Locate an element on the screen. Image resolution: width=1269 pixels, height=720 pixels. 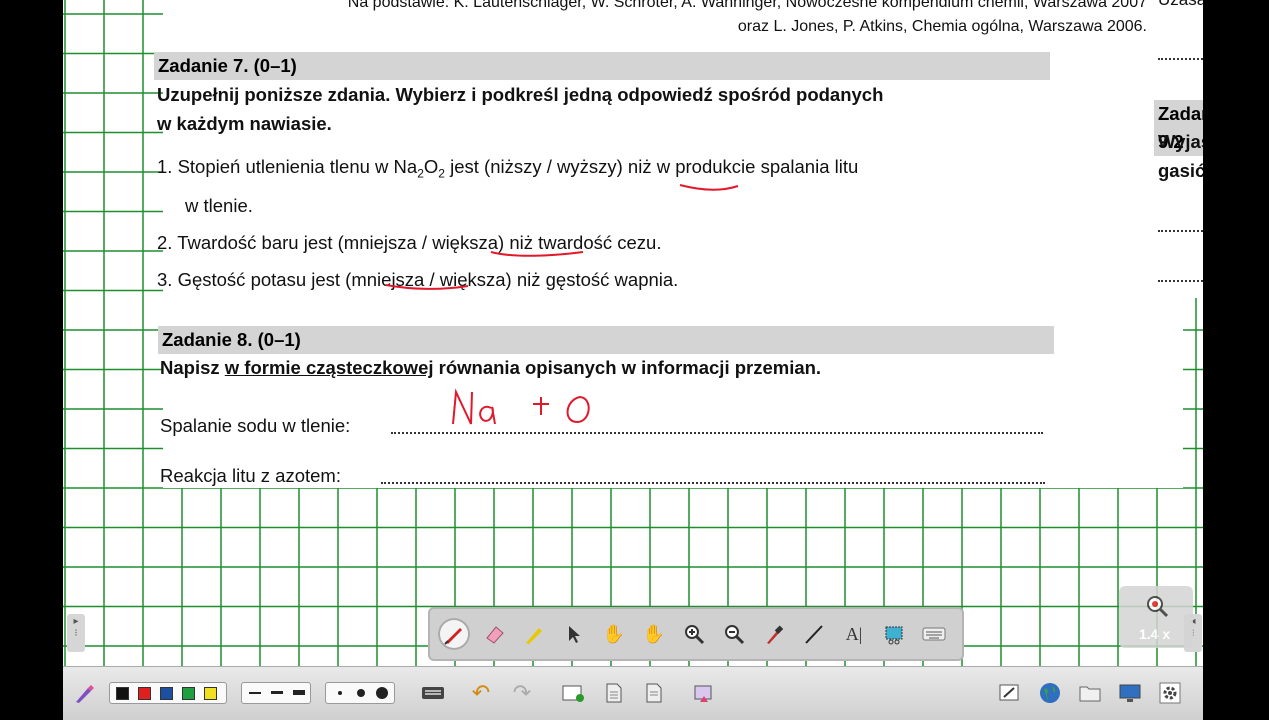
new-page-icon is located at coordinates (573, 693).